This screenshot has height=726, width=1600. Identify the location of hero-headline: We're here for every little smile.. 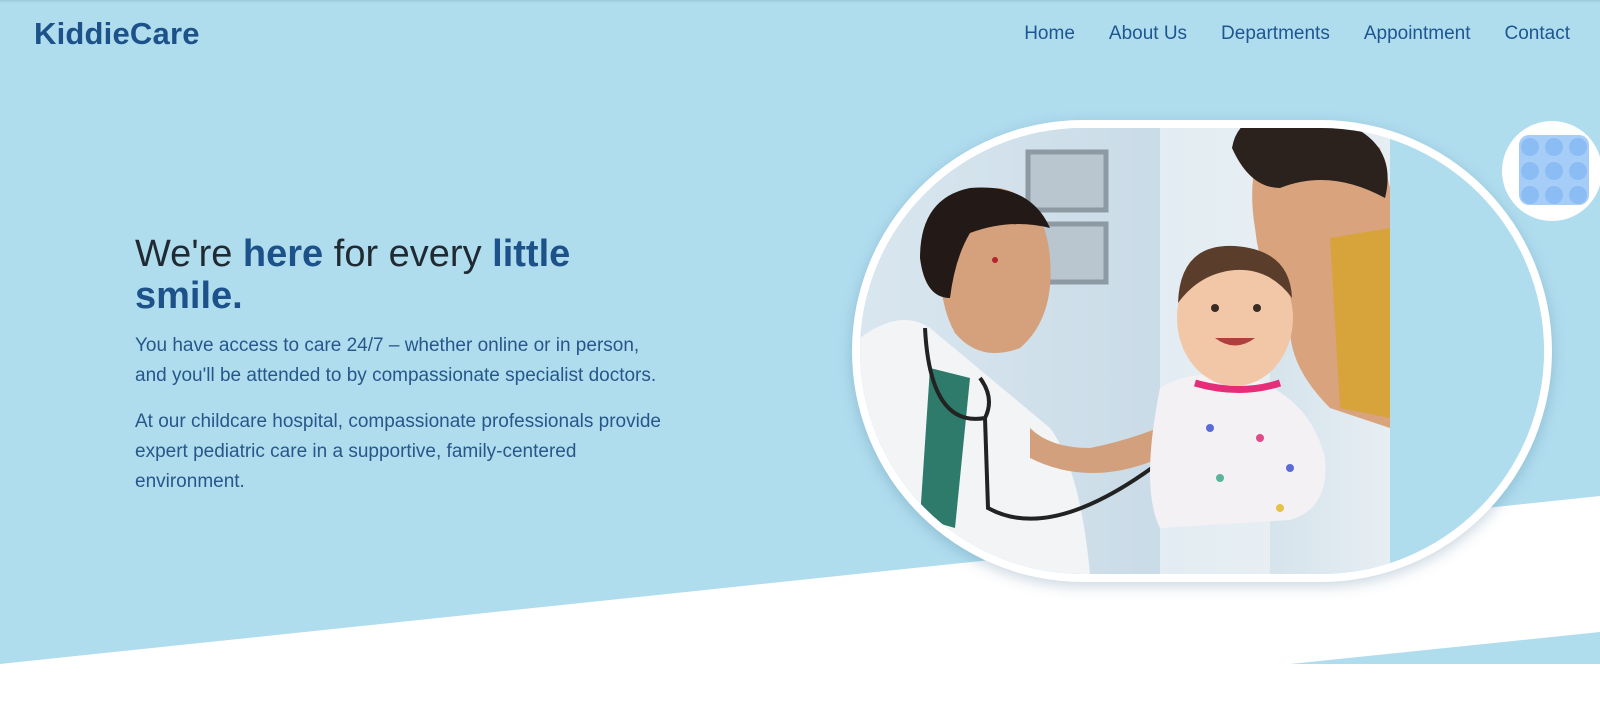
(405, 275).